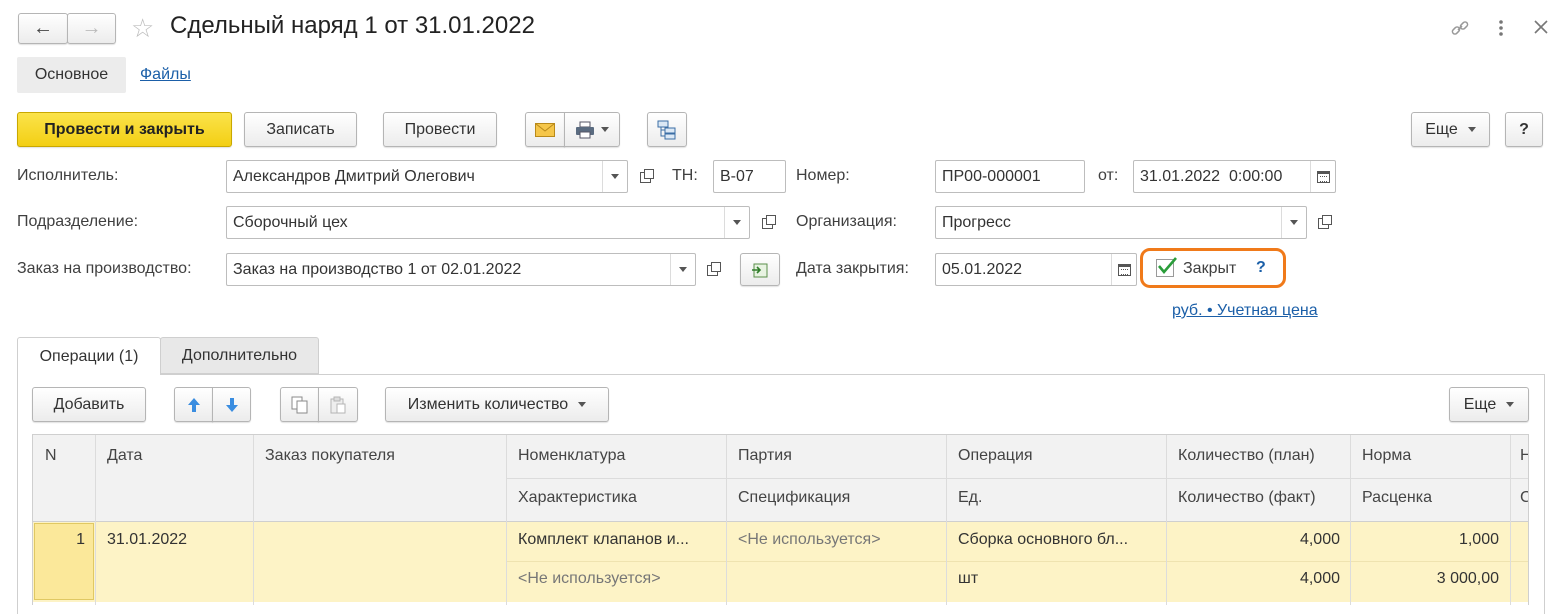  Describe the element at coordinates (589, 579) in the screenshot. I see `cell-characteristic: <Не используется>` at that location.